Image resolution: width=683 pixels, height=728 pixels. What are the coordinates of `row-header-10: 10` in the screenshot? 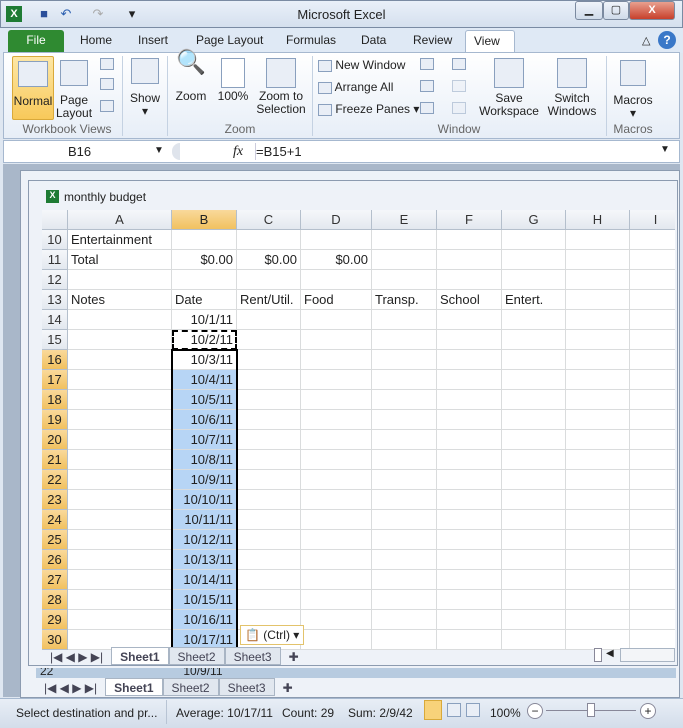 It's located at (55, 240).